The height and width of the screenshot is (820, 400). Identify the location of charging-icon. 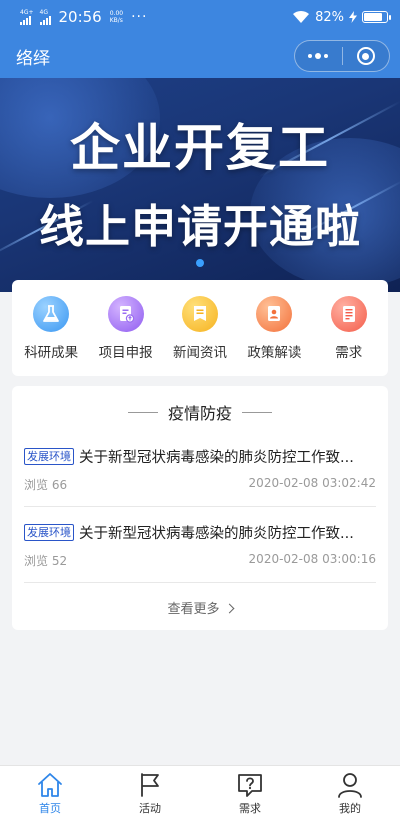
(353, 17).